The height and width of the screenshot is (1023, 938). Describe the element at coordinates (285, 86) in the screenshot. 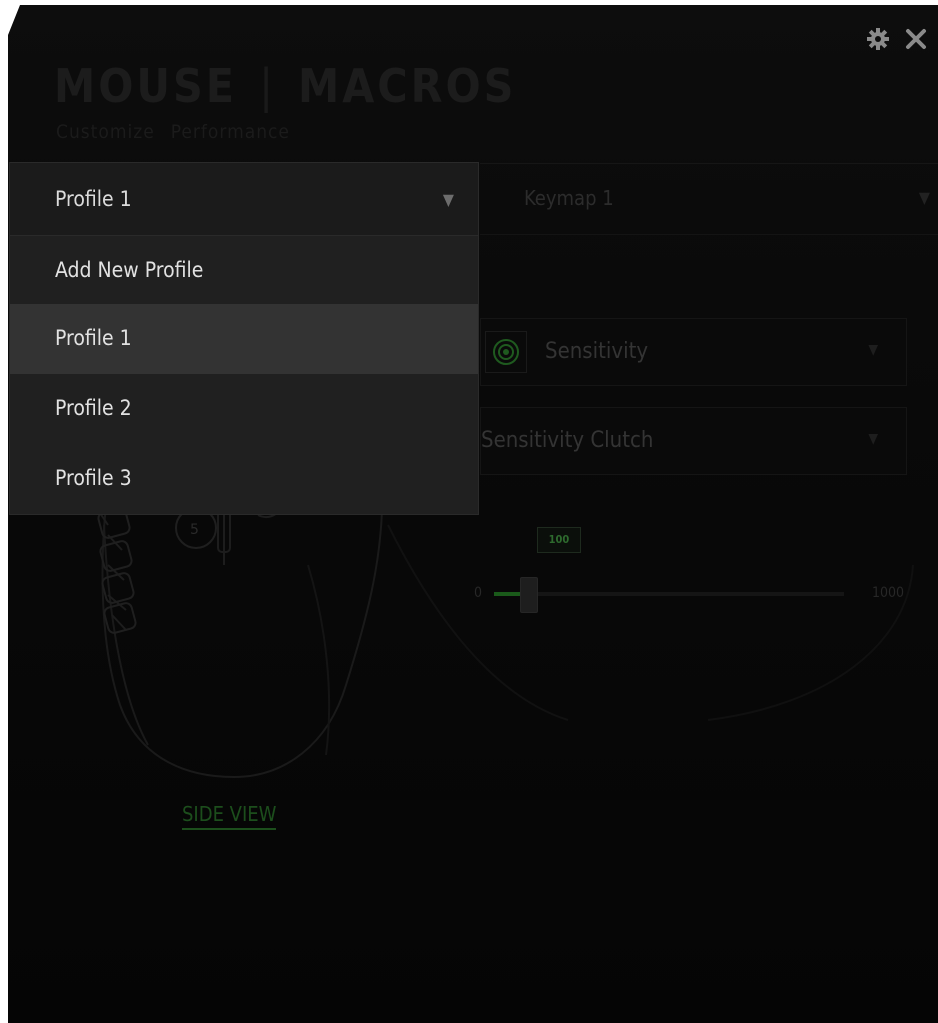

I see `main-nav: MOUSE | MACROS` at that location.